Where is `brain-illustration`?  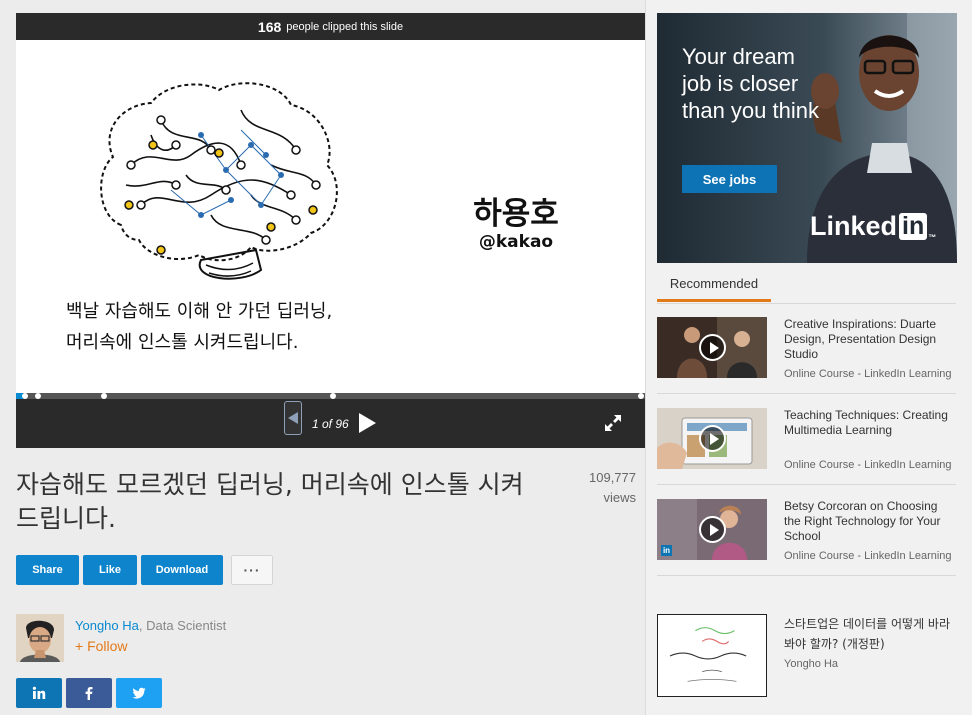 brain-illustration is located at coordinates (219, 181).